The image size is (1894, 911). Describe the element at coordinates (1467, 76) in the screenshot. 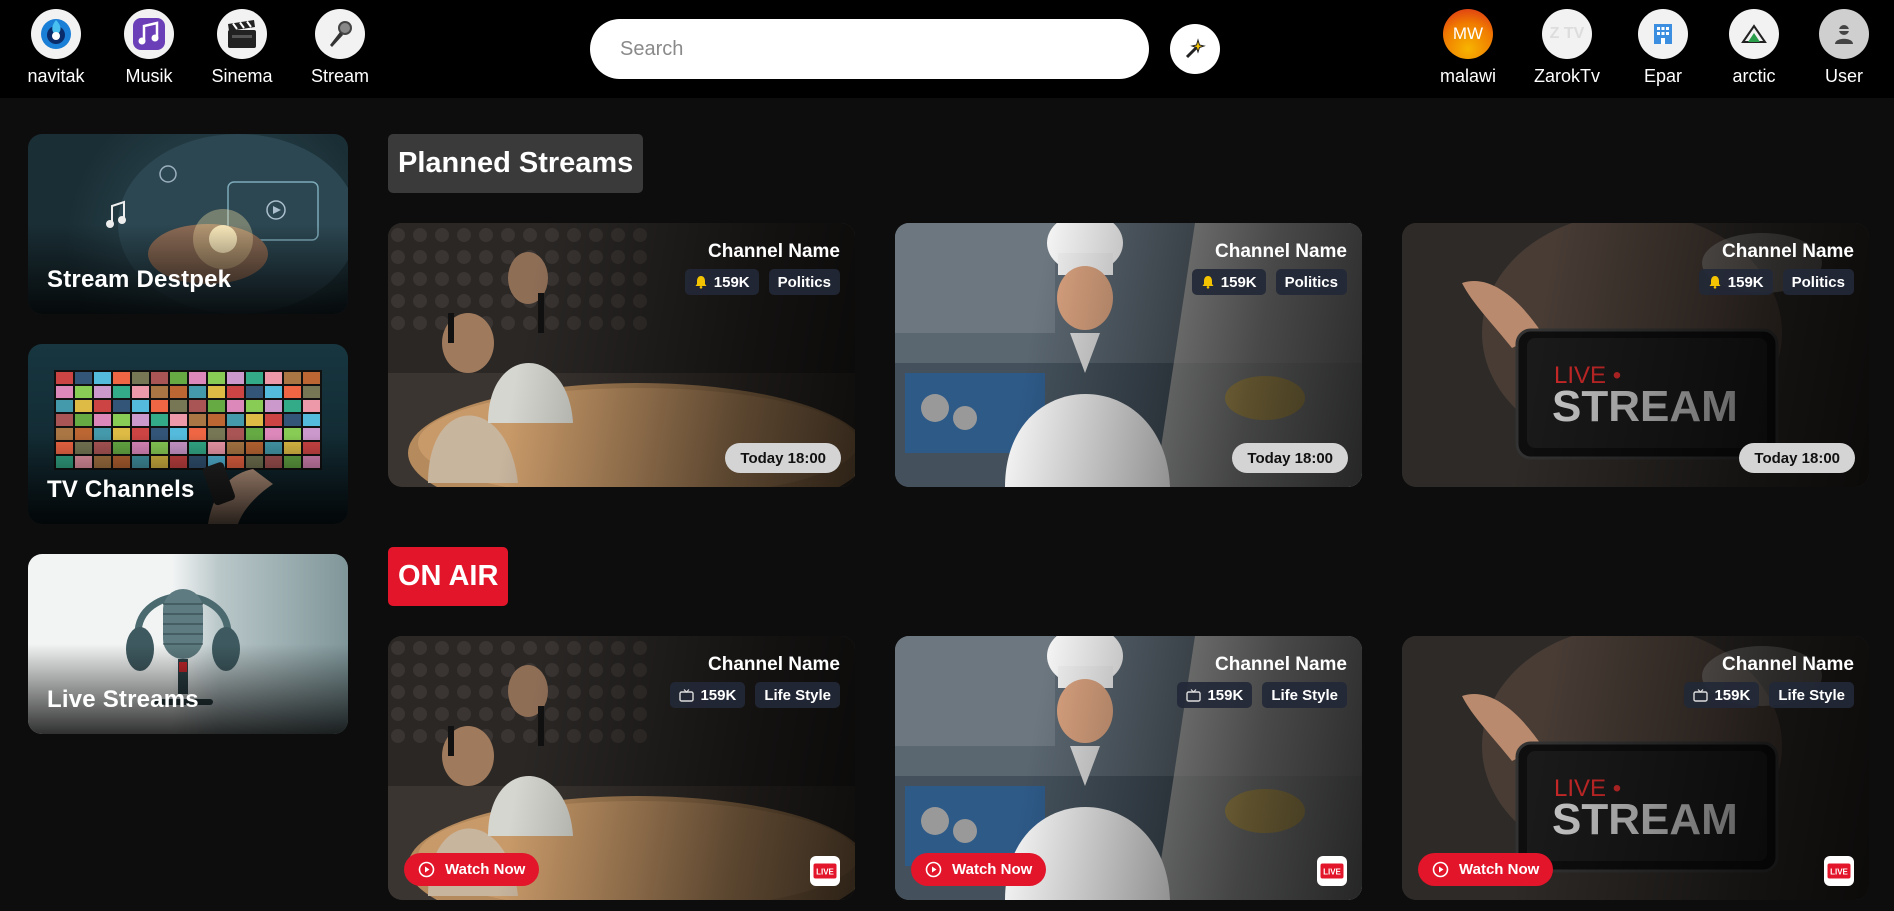

I see `app-label: malawi` at that location.